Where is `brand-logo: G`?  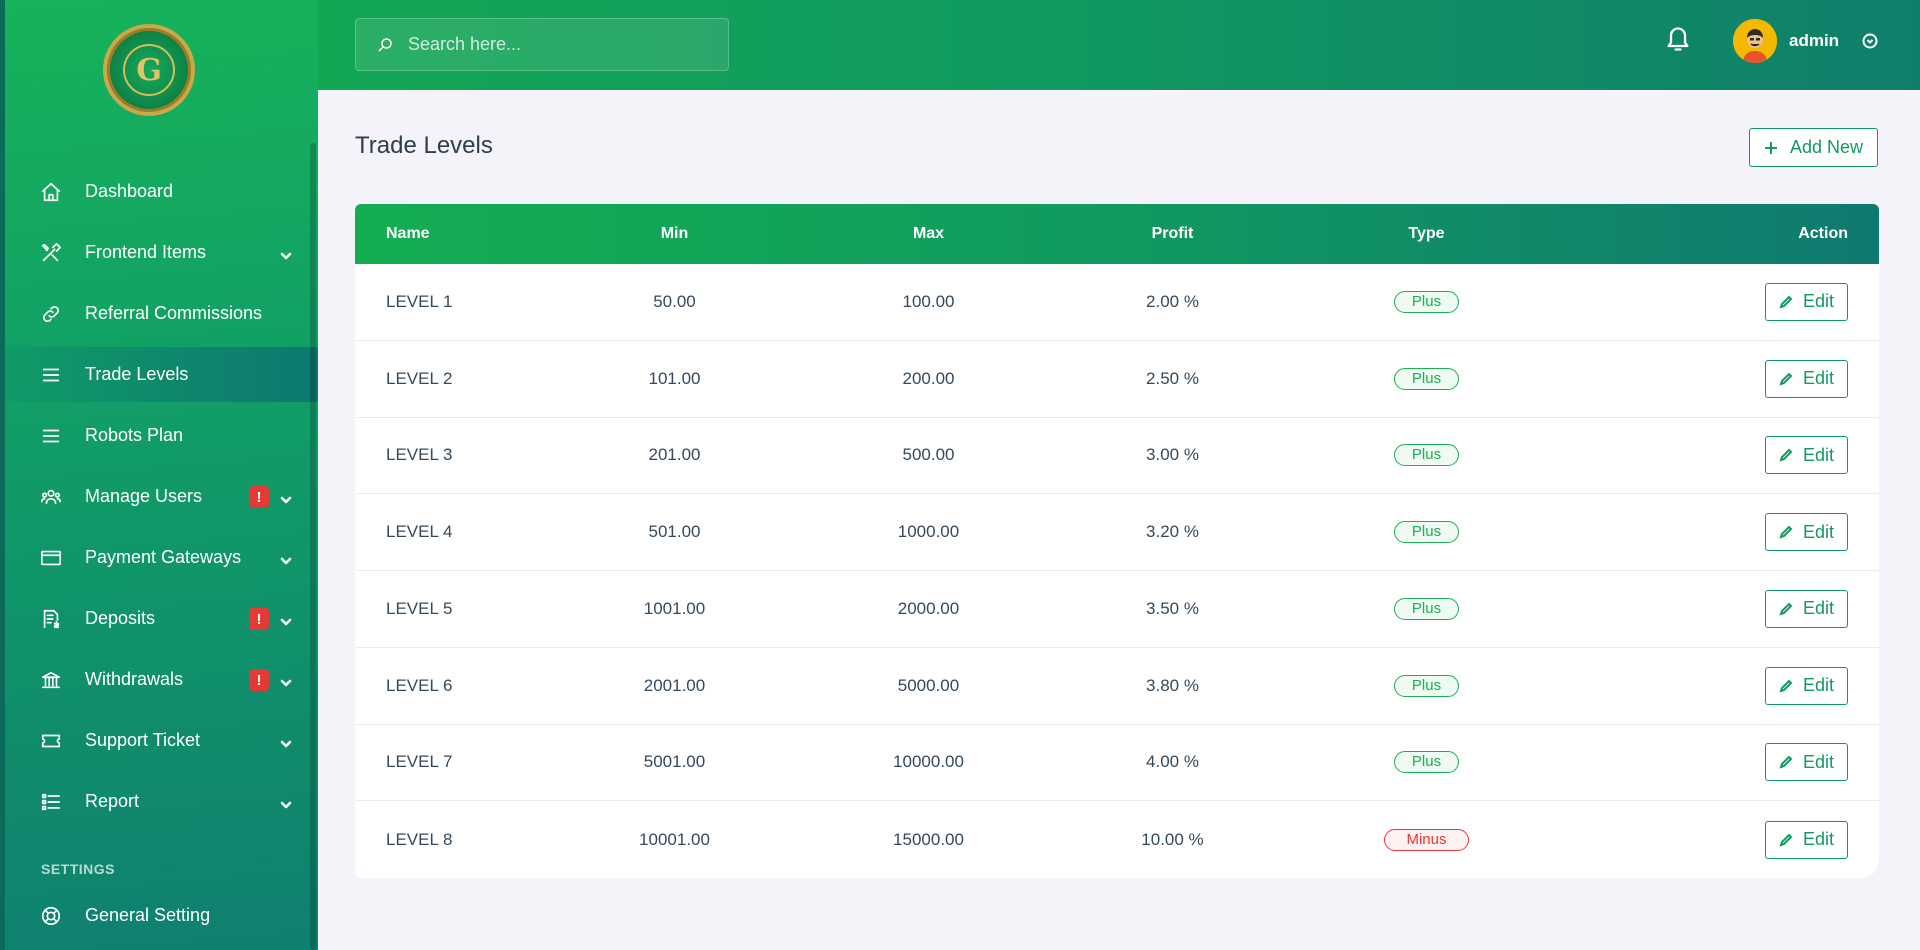
brand-logo: G is located at coordinates (149, 70).